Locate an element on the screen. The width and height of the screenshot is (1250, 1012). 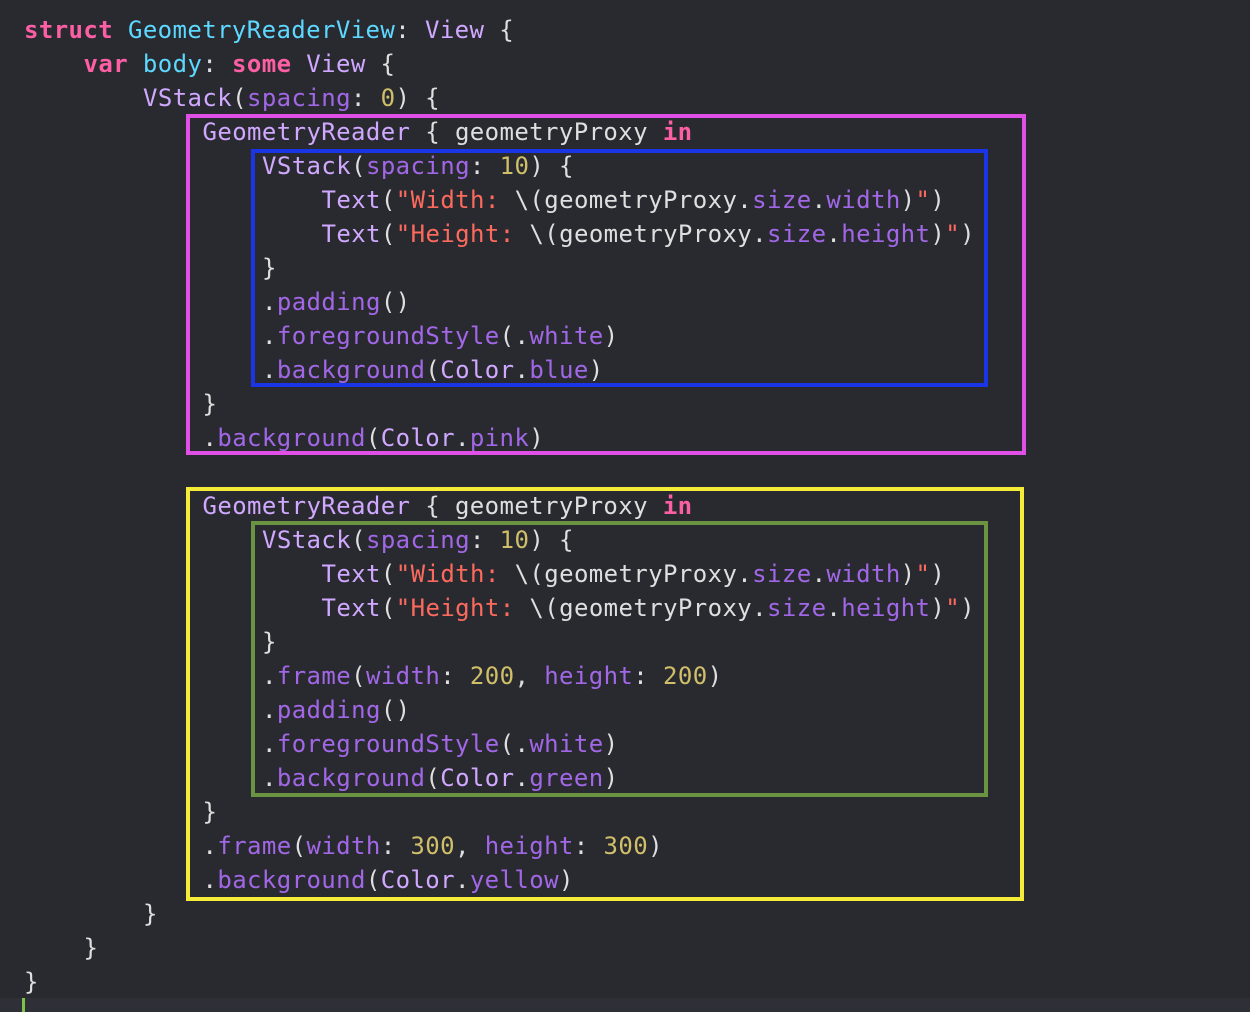
code-token: frame is located at coordinates (254, 846).